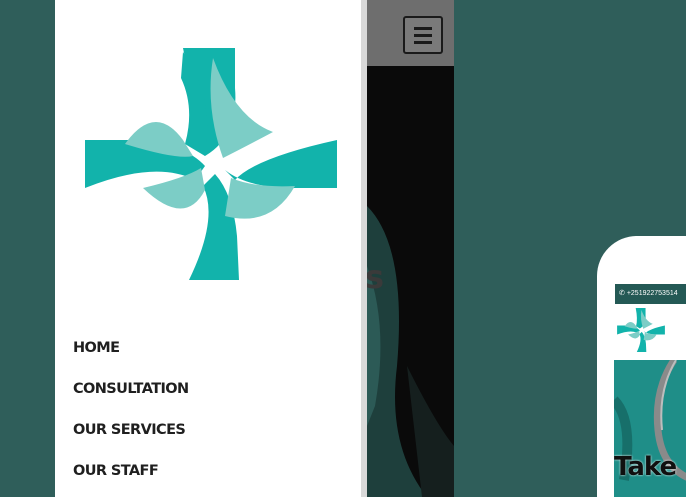  What do you see at coordinates (131, 438) in the screenshot?
I see `menu-item-our-services: OUR SERVICES` at bounding box center [131, 438].